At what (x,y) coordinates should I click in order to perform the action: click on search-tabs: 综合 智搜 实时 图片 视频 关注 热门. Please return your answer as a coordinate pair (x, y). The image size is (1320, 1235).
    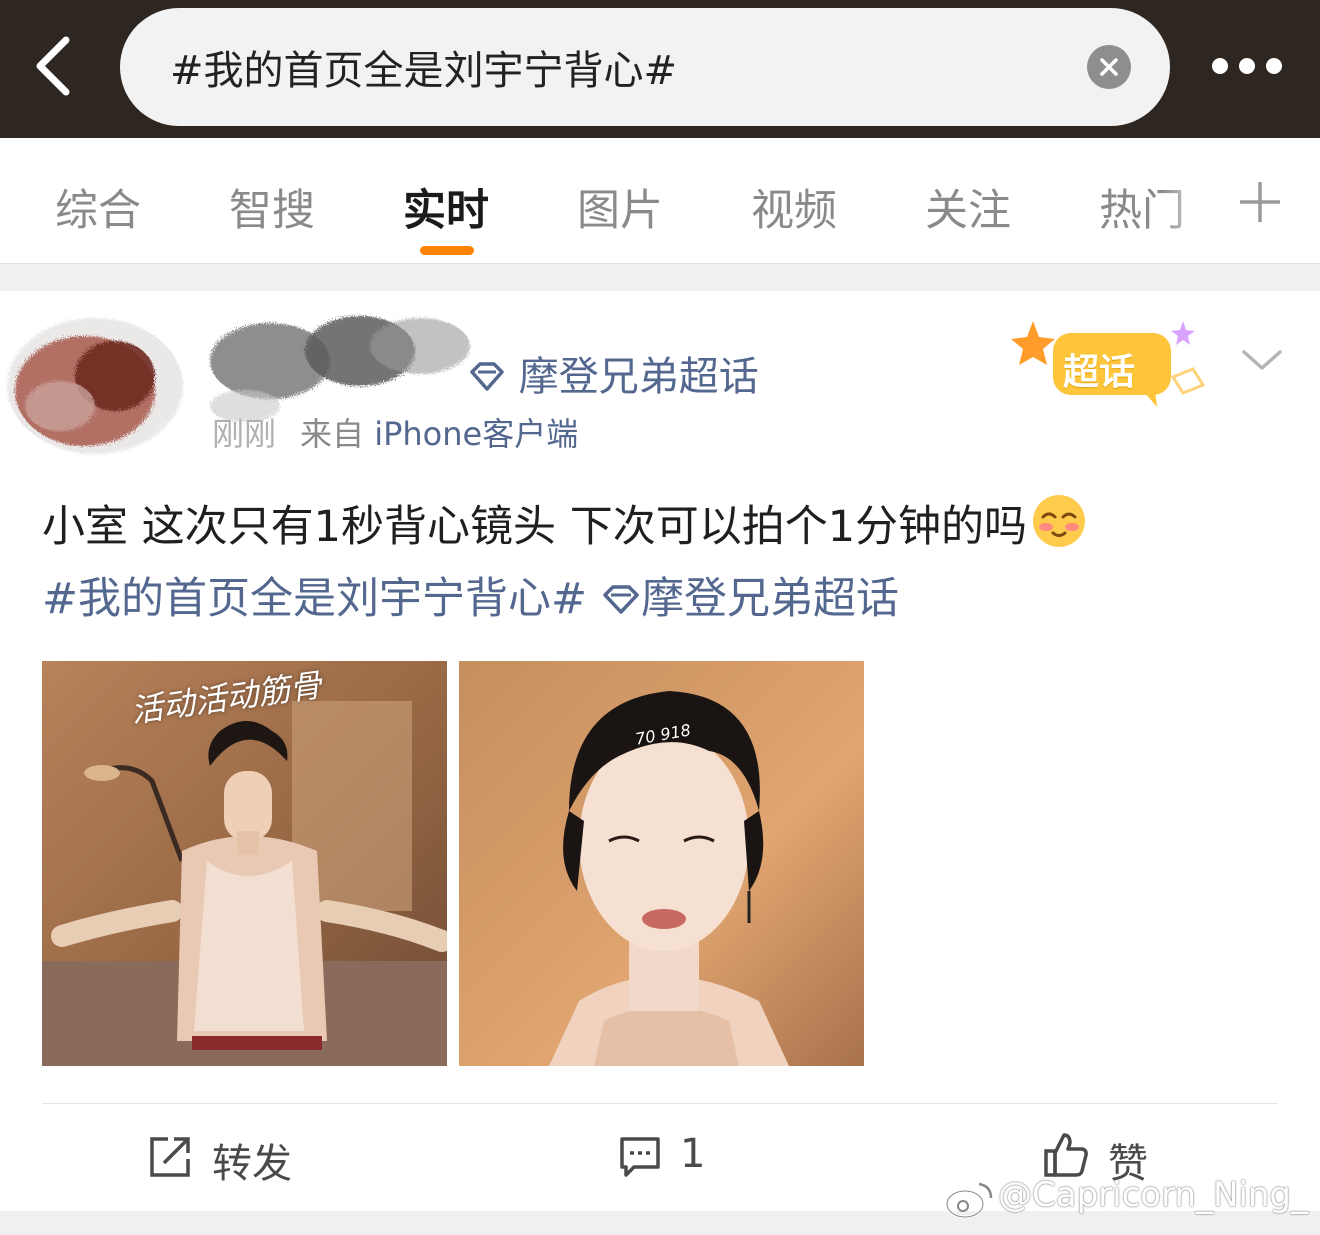
    Looking at the image, I should click on (660, 200).